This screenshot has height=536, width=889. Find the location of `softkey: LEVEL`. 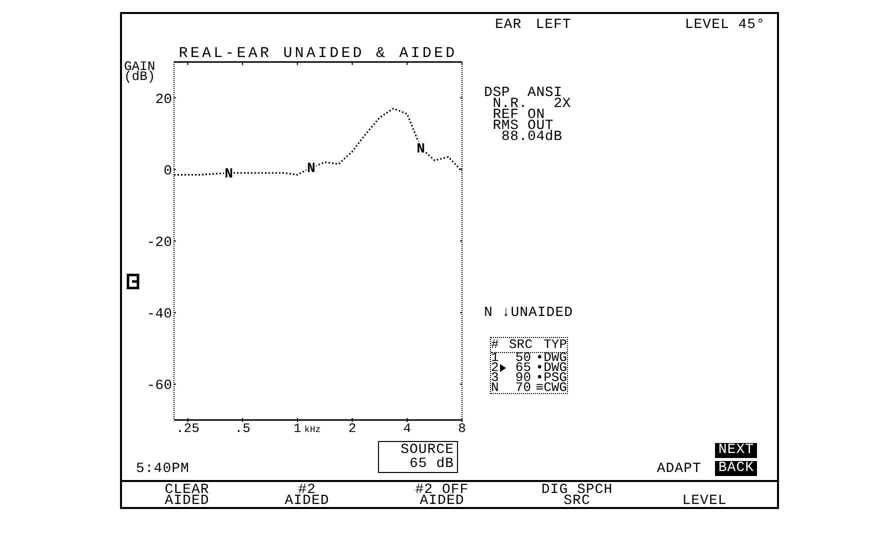

softkey: LEVEL is located at coordinates (704, 494).